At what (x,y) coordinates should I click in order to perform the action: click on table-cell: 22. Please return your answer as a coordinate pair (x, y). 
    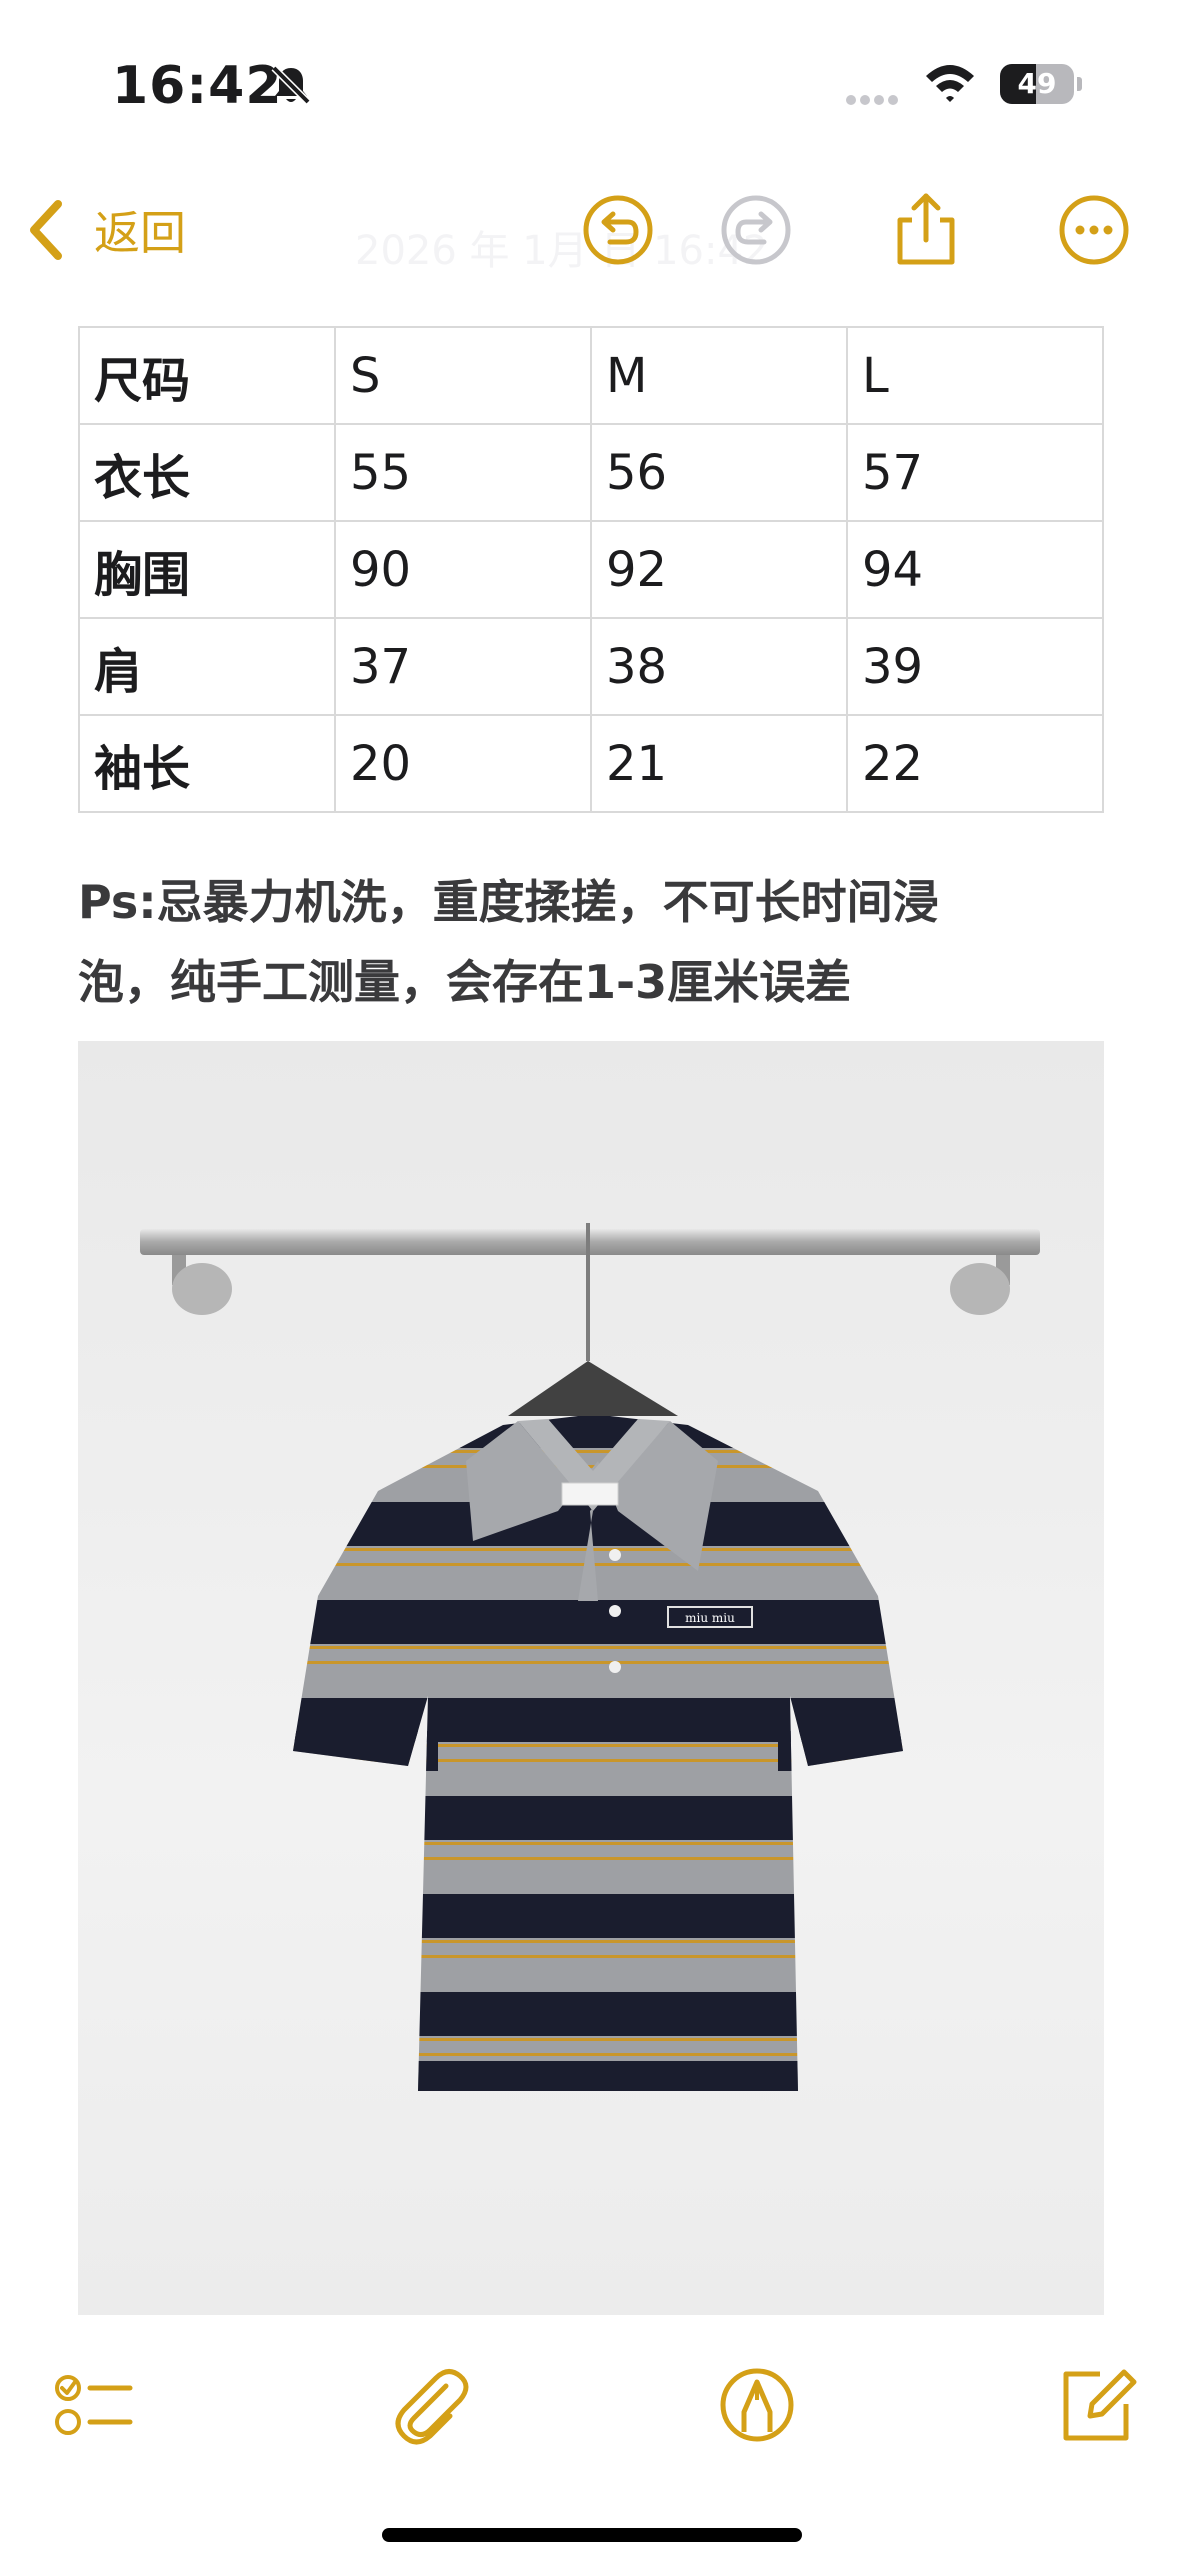
    Looking at the image, I should click on (975, 763).